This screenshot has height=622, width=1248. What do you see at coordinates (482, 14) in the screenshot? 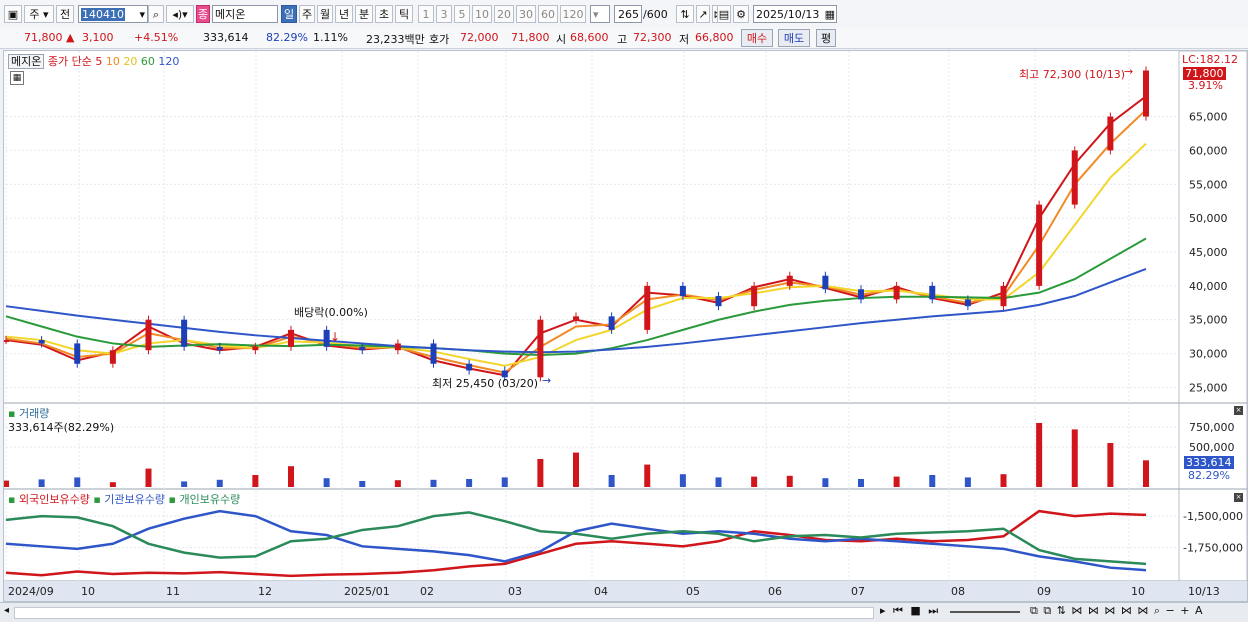
I see `interval-10: 10` at bounding box center [482, 14].